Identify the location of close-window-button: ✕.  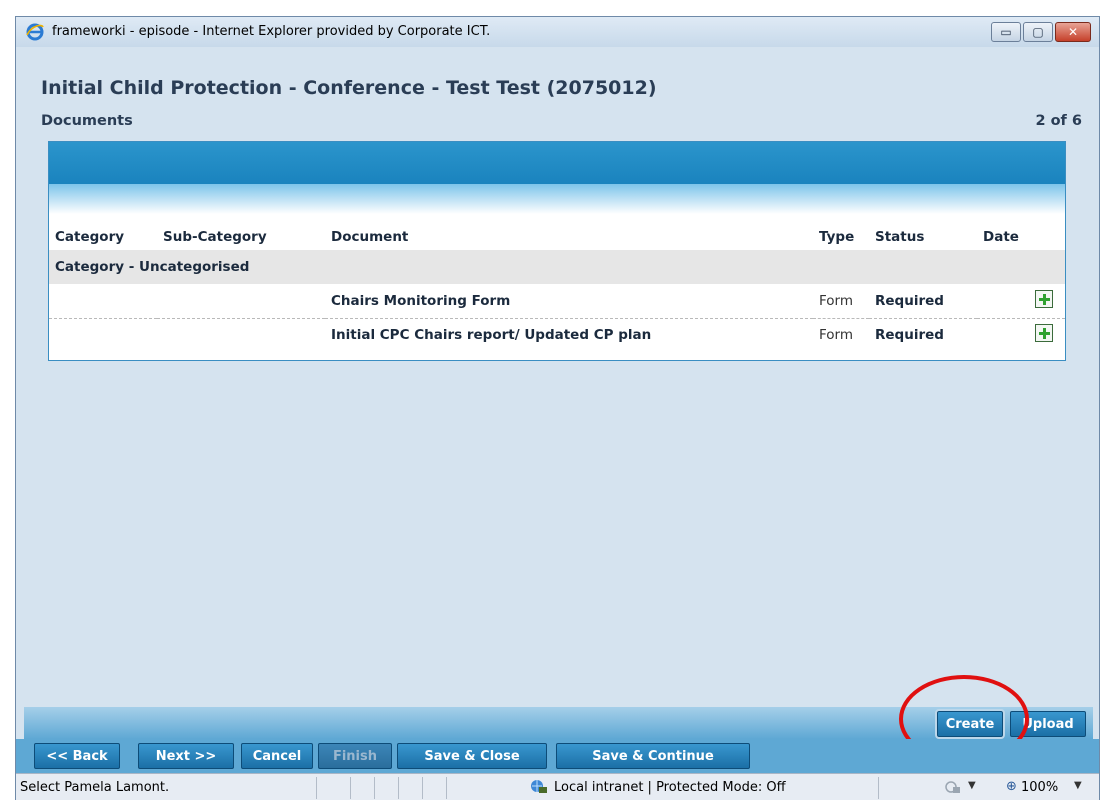
(1073, 32).